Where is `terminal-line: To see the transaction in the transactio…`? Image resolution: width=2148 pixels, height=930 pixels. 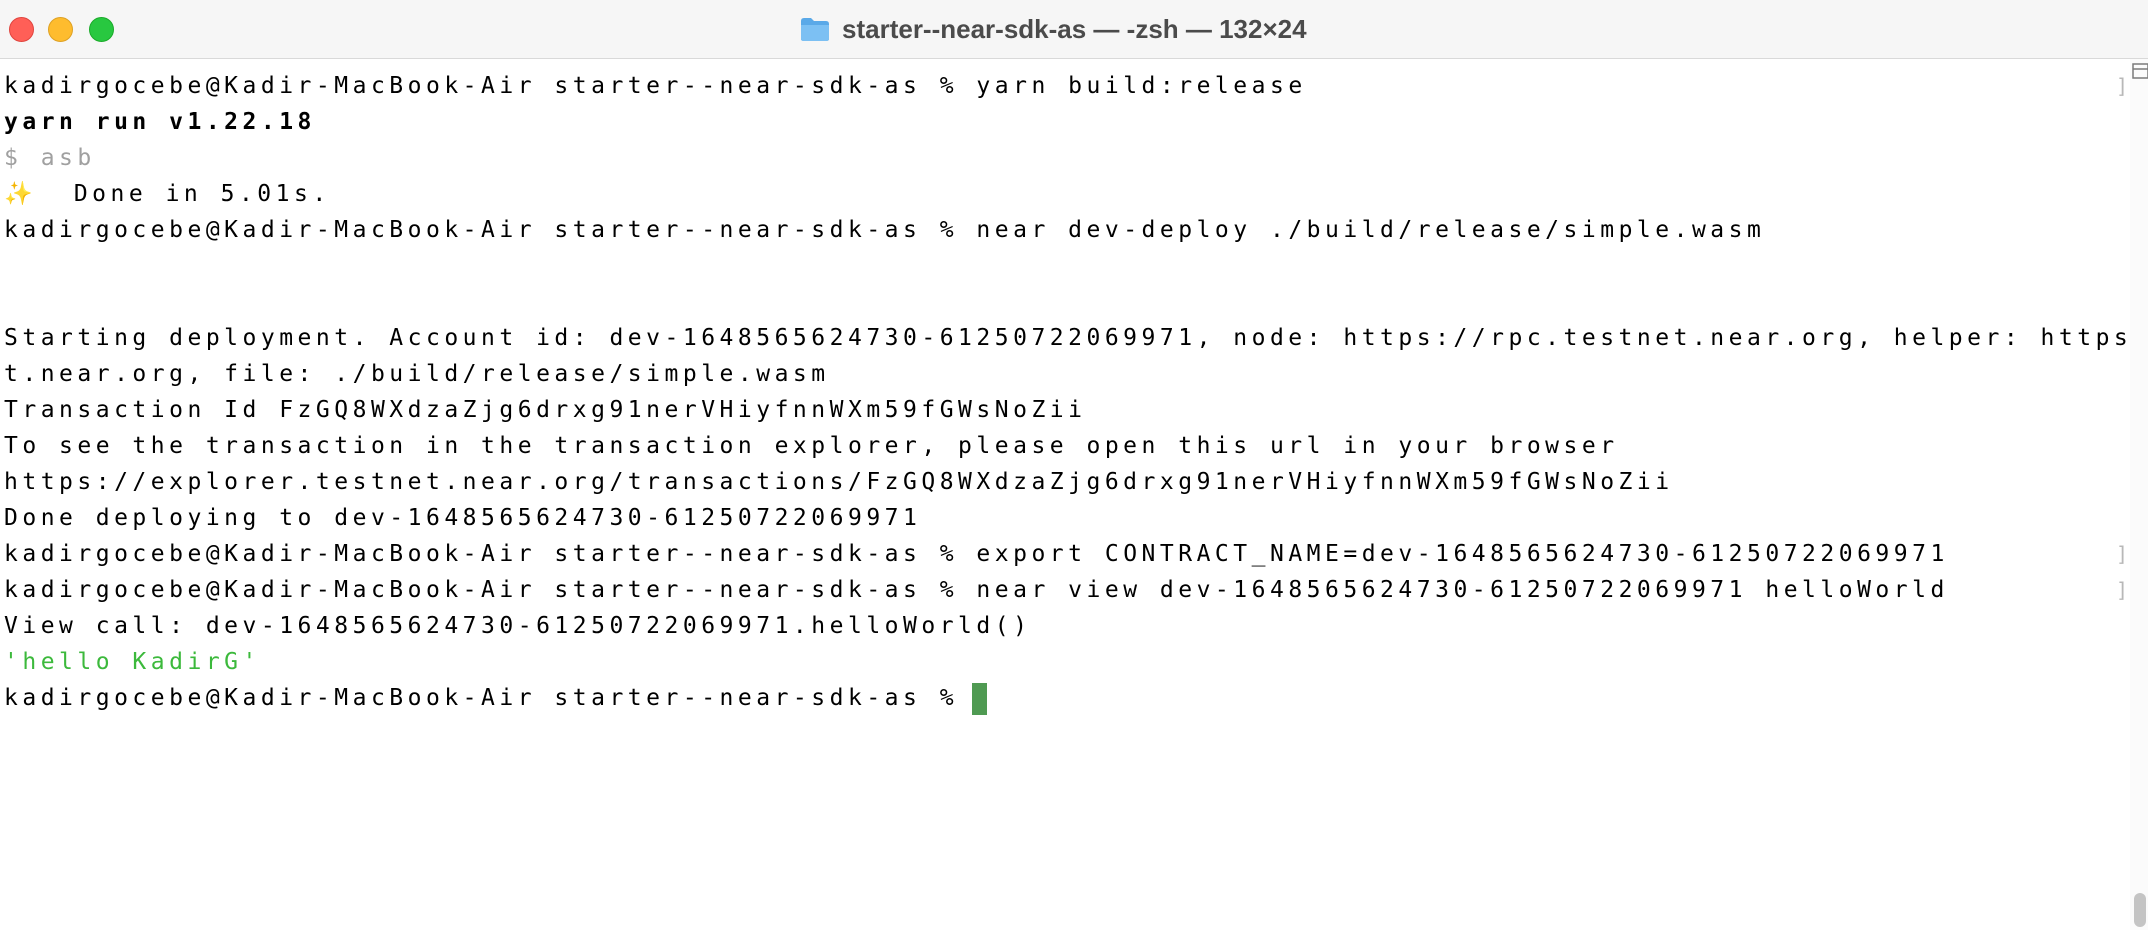
terminal-line: To see the transaction in the transactio… is located at coordinates (811, 446).